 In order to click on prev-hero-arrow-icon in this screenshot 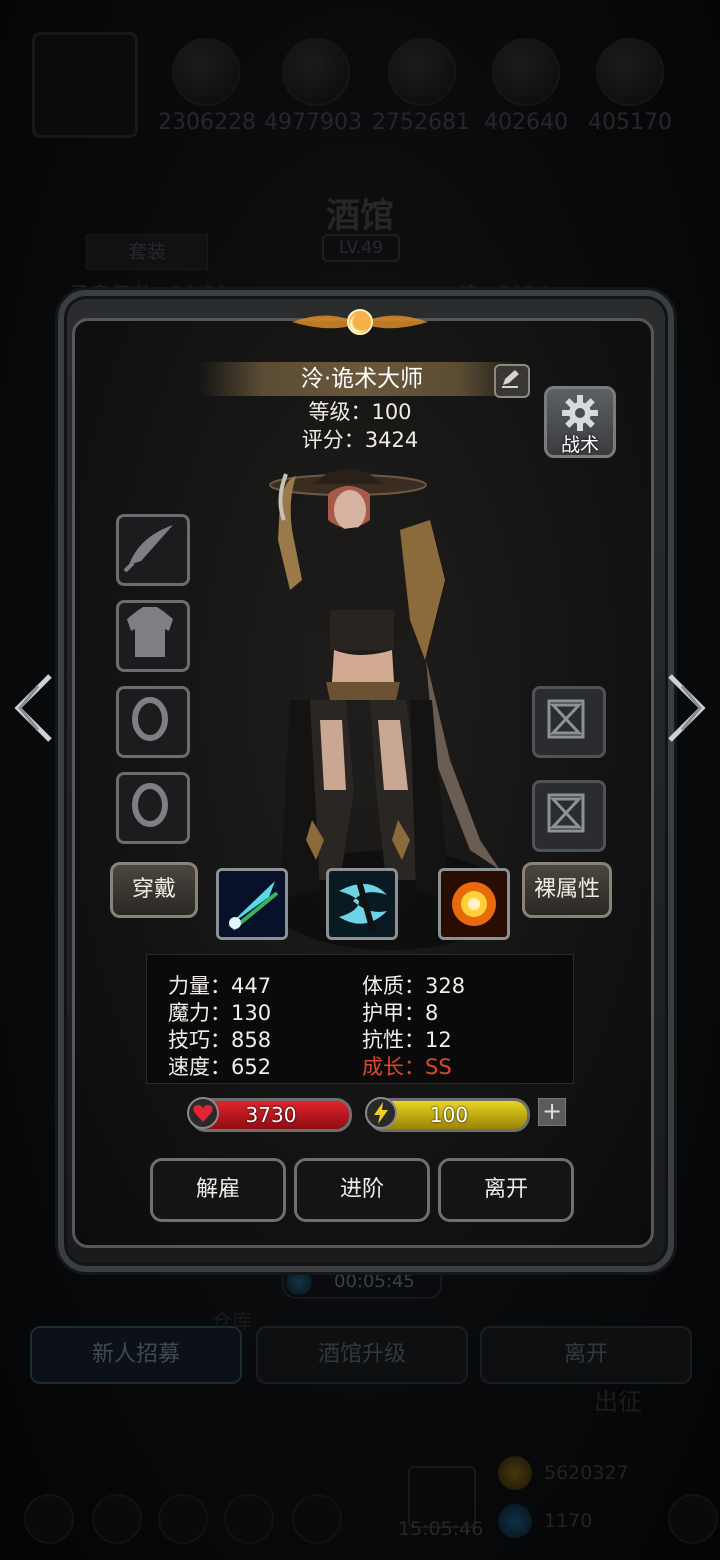, I will do `click(34, 708)`.